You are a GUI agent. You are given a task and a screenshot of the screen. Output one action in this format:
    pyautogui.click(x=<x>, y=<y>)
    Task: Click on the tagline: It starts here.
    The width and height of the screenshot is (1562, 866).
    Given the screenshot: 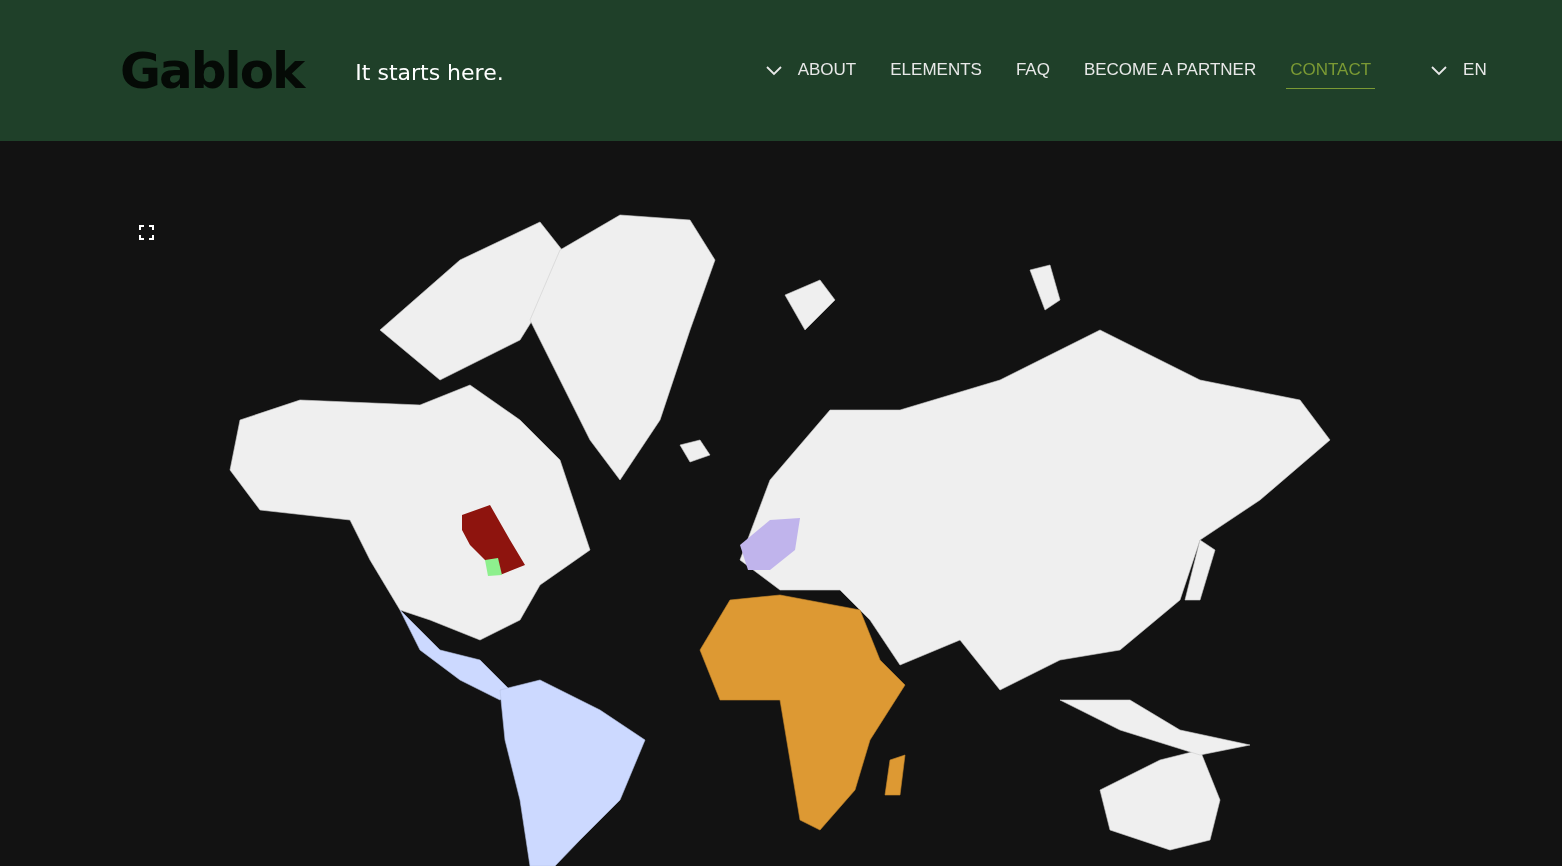 What is the action you would take?
    pyautogui.click(x=429, y=72)
    